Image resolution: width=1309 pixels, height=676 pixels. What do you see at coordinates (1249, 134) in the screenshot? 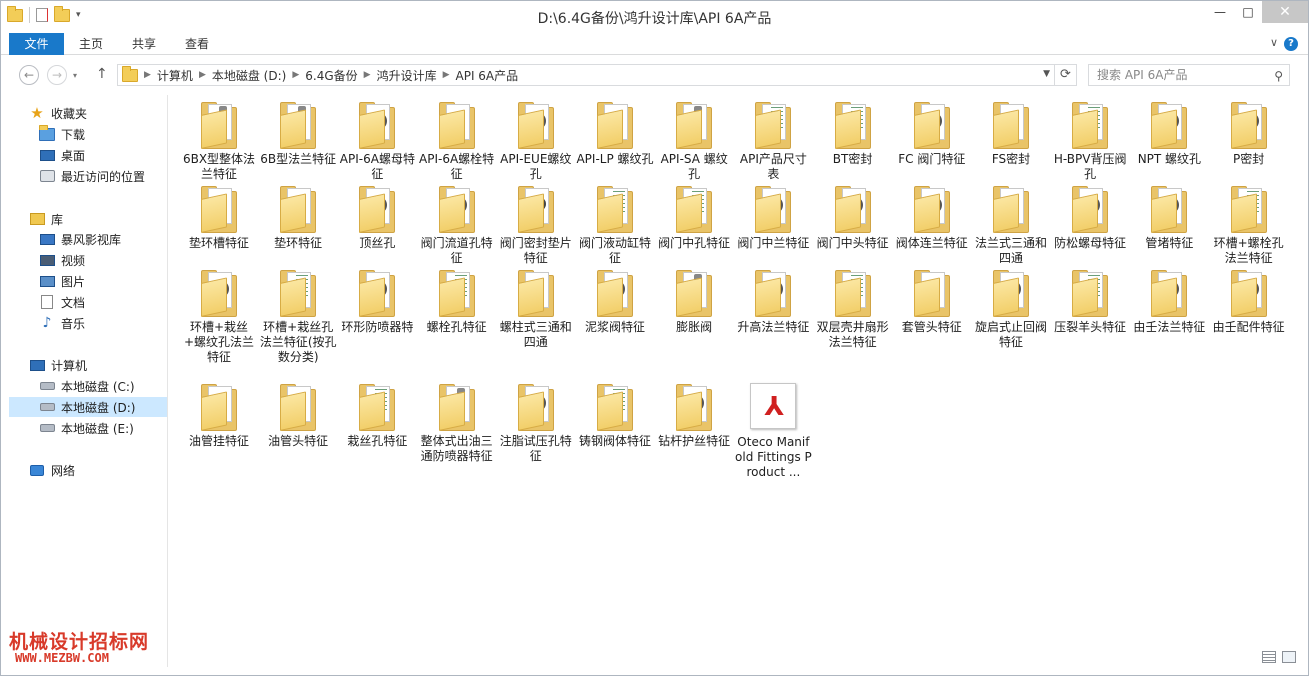
I see `folder-item: P密封` at bounding box center [1249, 134].